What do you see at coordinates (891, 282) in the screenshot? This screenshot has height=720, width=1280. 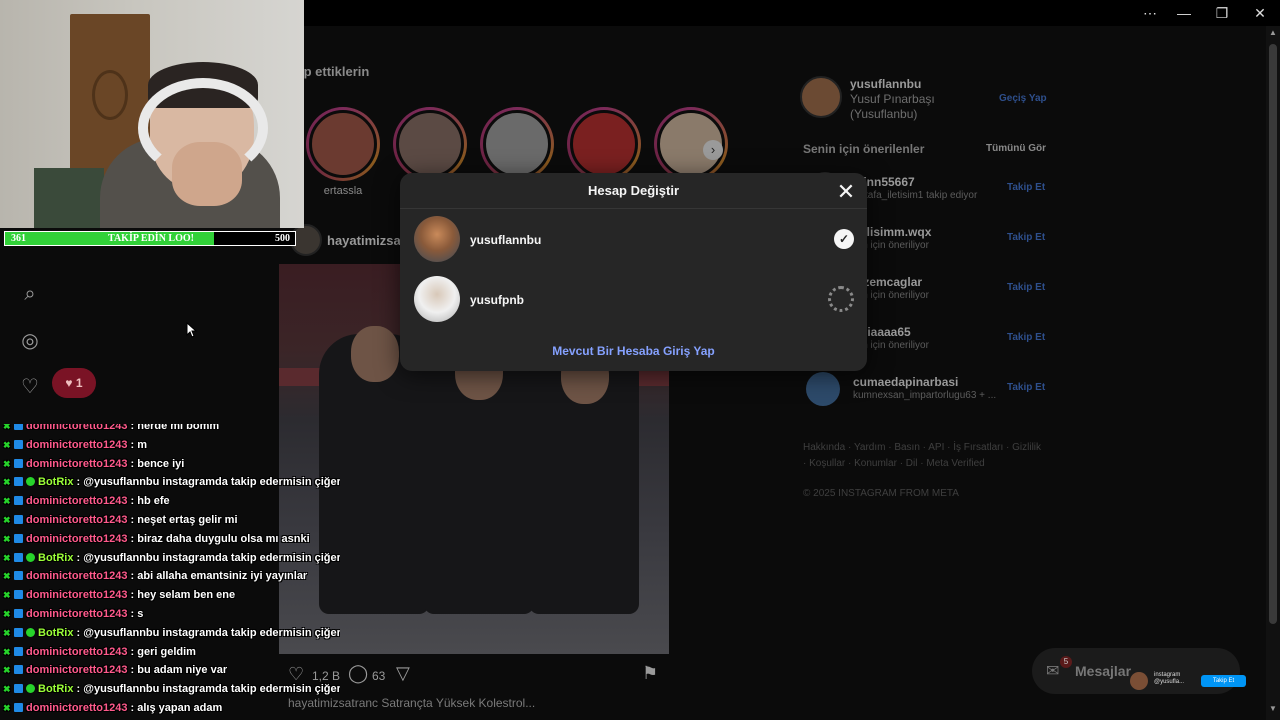 I see `suggestion-name: izemcaglar` at bounding box center [891, 282].